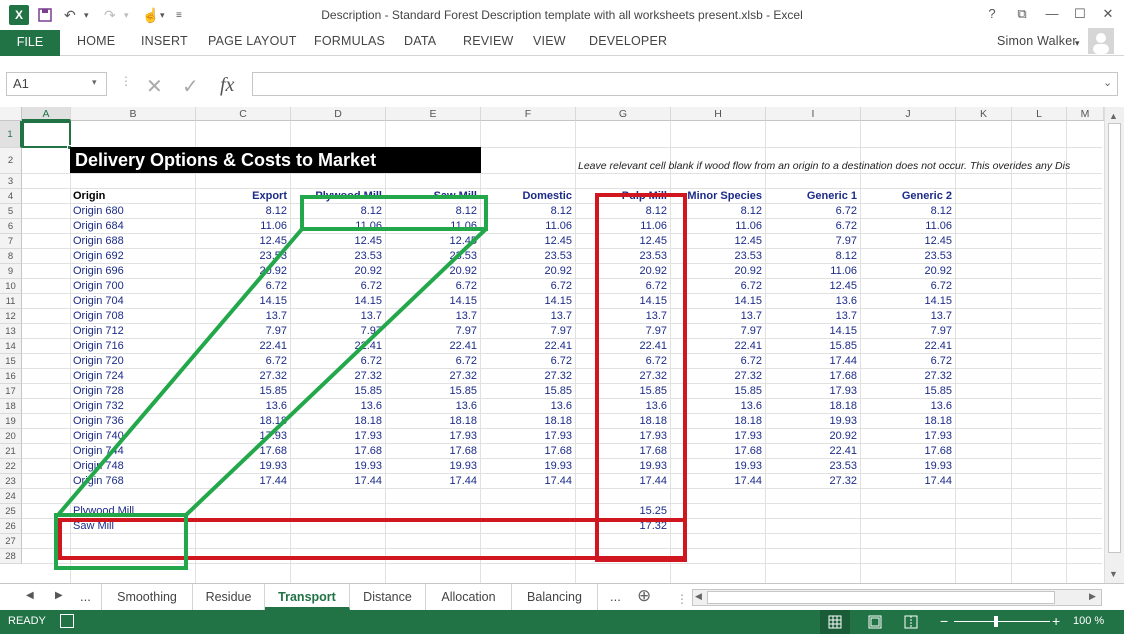  I want to click on zoom-out-button: −, so click(944, 621).